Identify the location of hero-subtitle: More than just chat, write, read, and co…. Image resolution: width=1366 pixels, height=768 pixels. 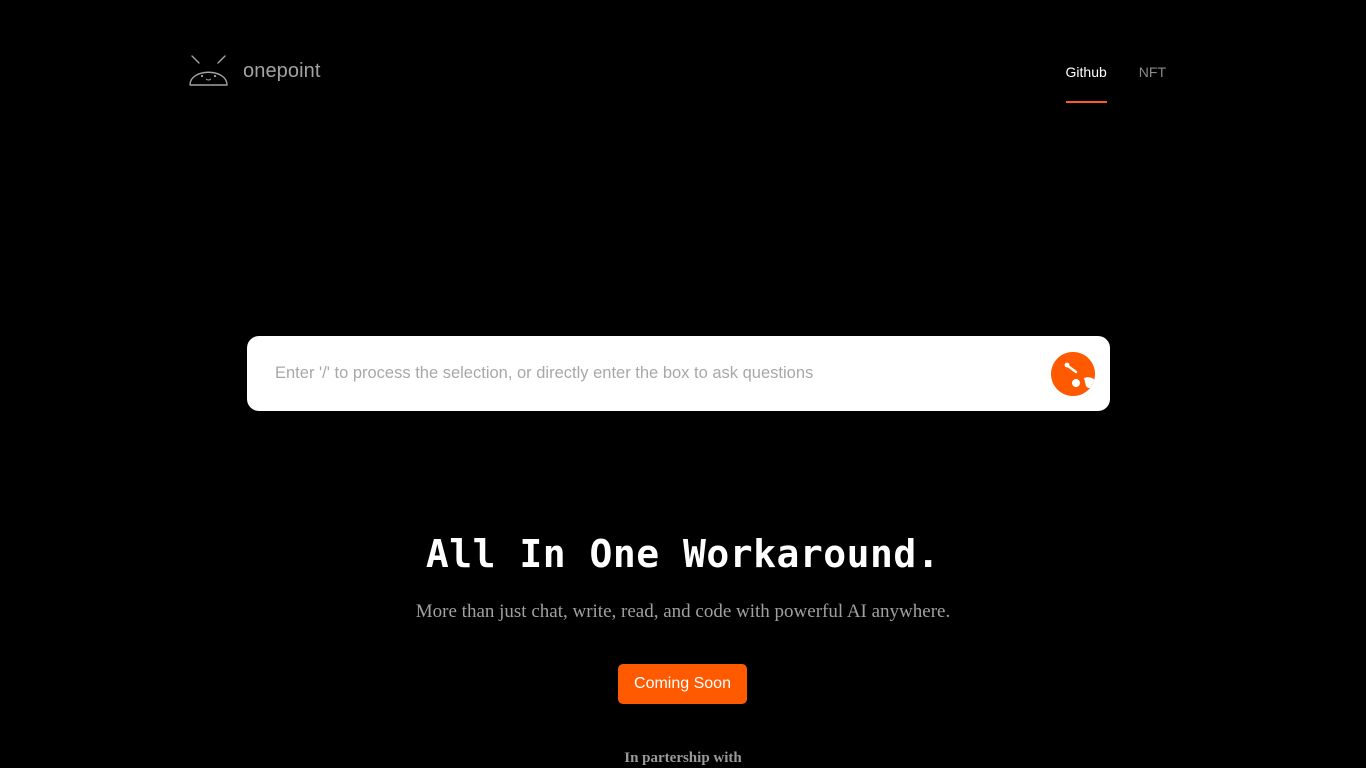
(683, 611).